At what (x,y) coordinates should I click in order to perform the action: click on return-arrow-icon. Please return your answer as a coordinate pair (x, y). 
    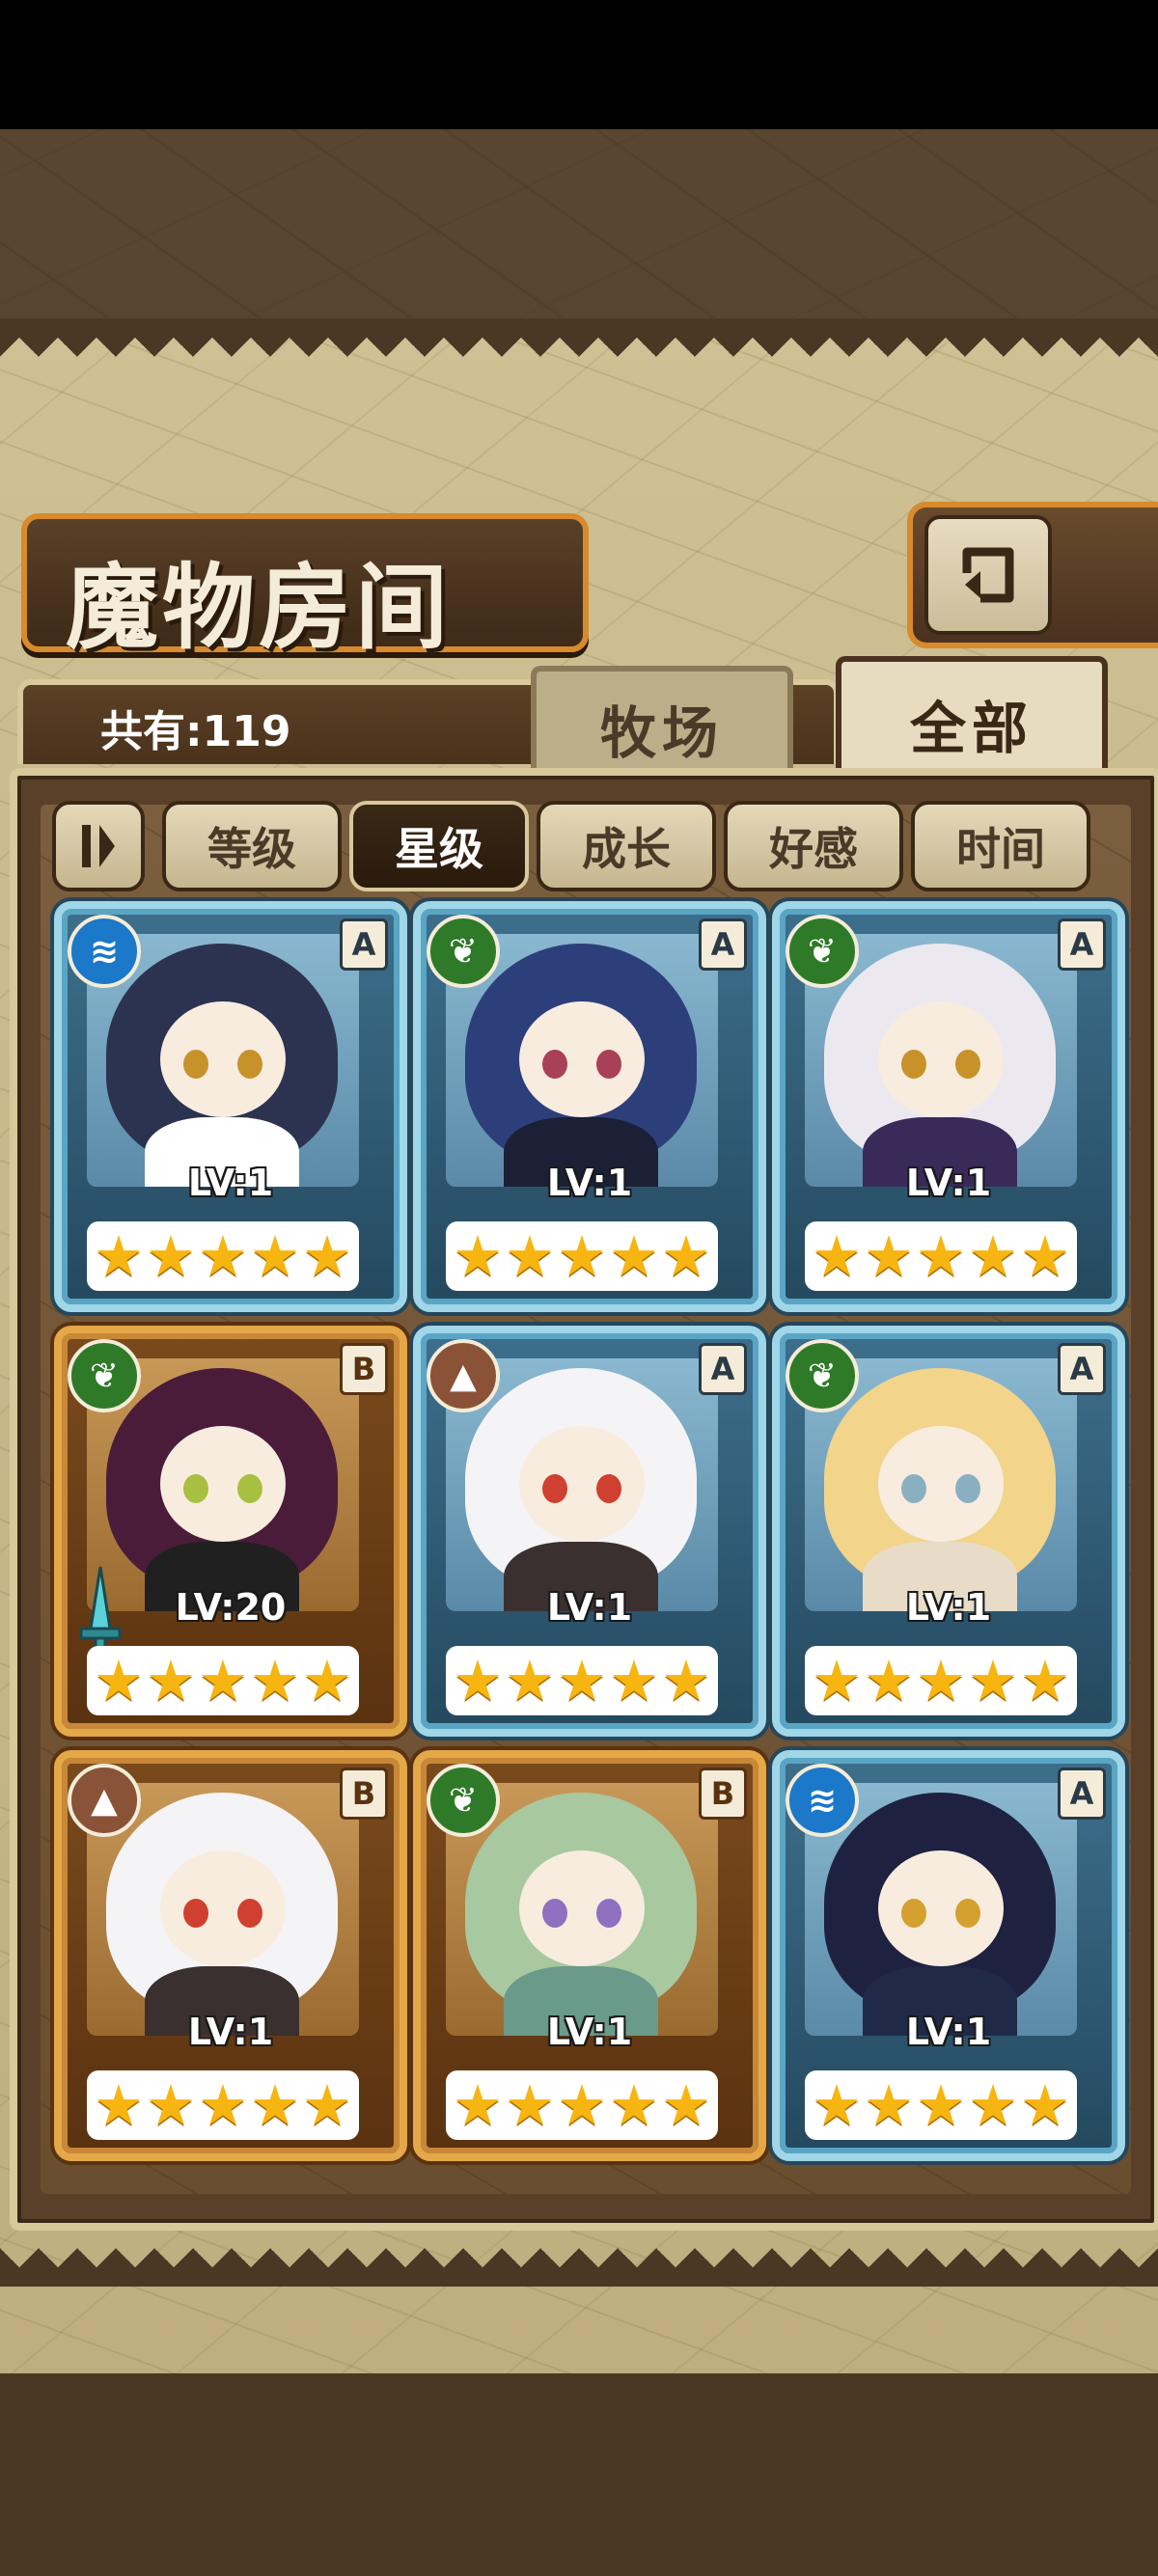
    Looking at the image, I should click on (988, 575).